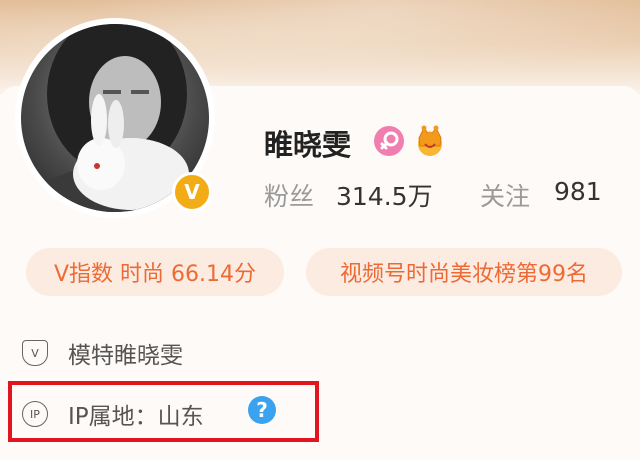  I want to click on female-icon, so click(389, 141).